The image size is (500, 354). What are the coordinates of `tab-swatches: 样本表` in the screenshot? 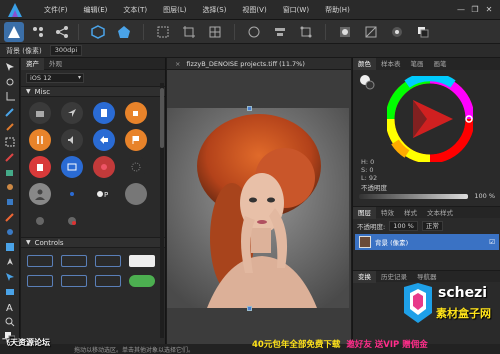 It's located at (391, 64).